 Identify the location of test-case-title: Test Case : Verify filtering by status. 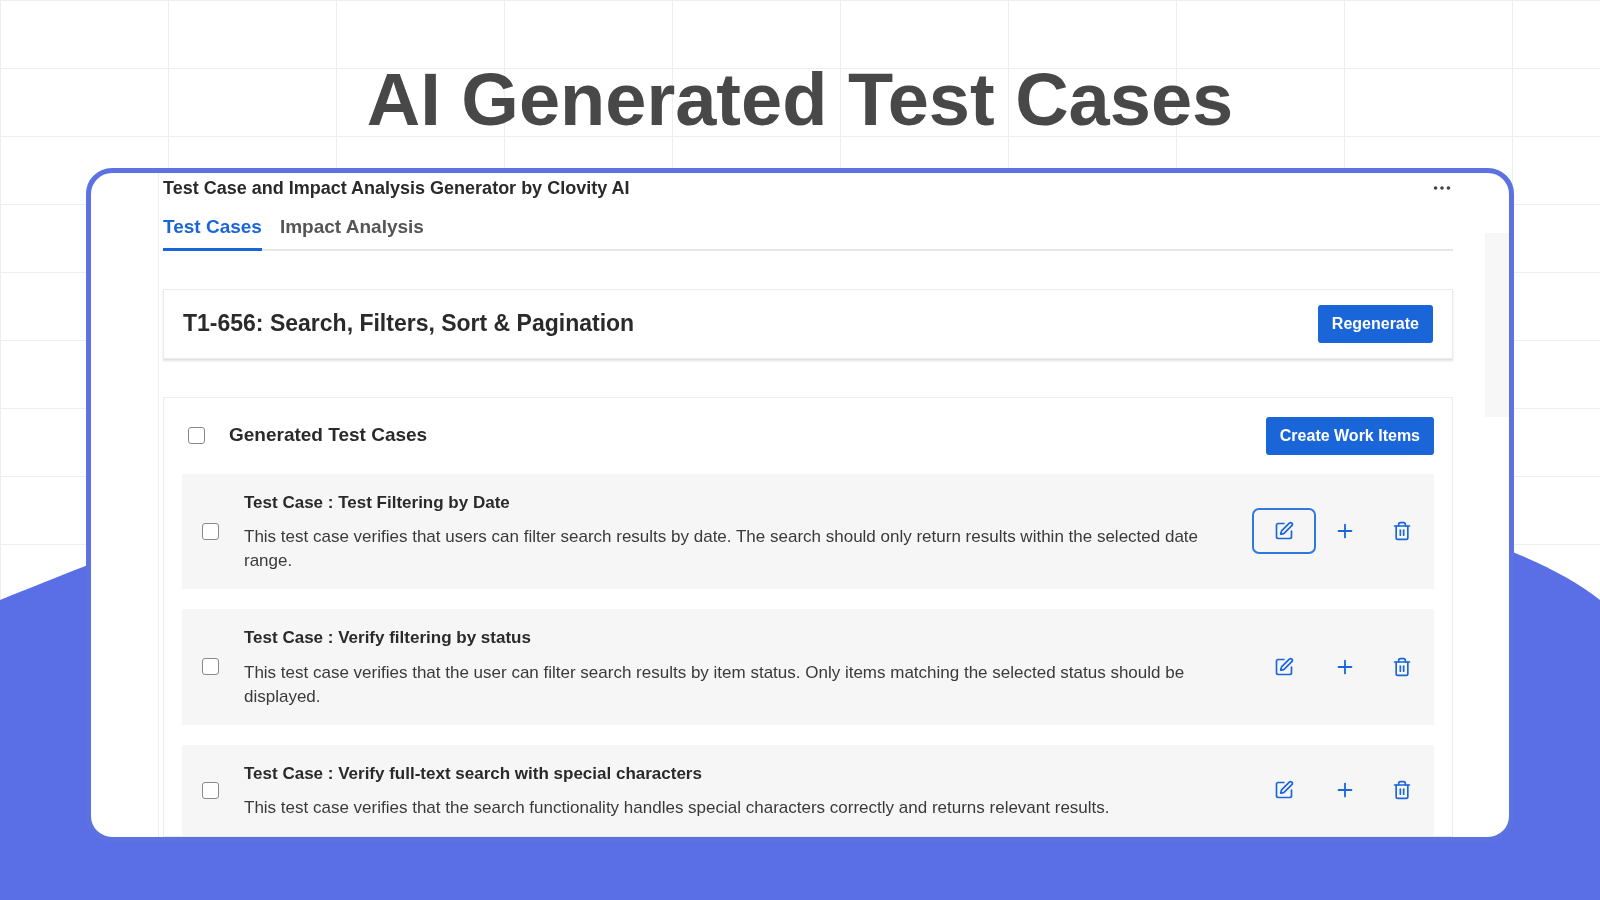
(388, 638).